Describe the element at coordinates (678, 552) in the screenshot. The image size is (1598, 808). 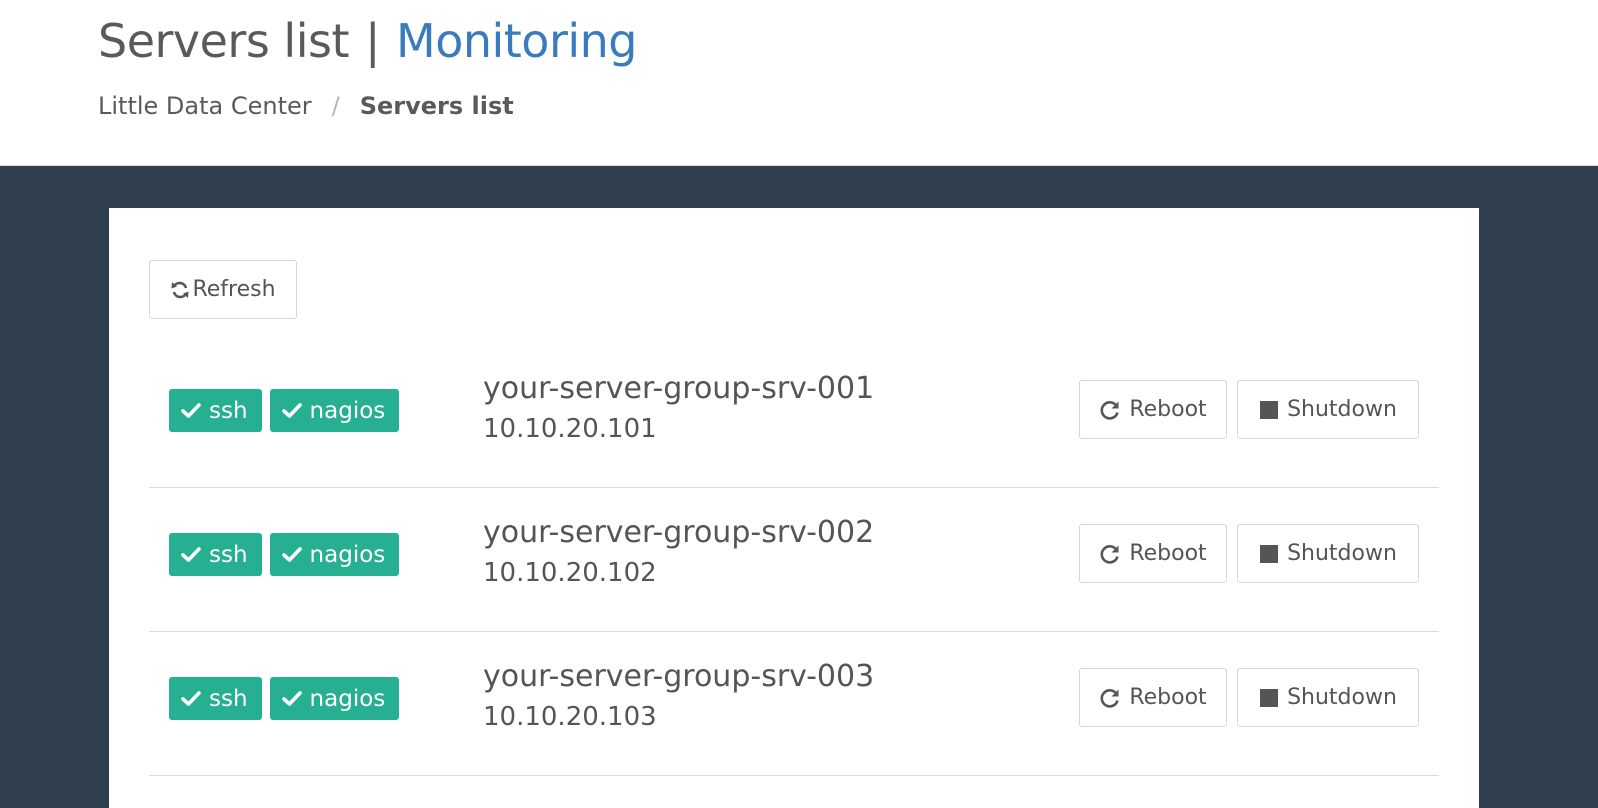
I see `server-info: your-server-group-srv-002 10.10.20.102` at that location.